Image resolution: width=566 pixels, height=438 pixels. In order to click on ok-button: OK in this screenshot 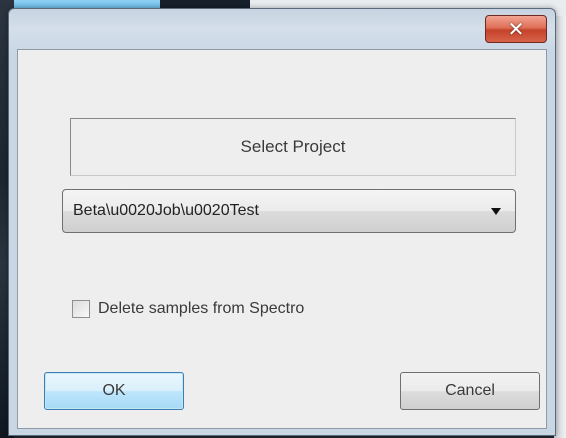, I will do `click(114, 391)`.